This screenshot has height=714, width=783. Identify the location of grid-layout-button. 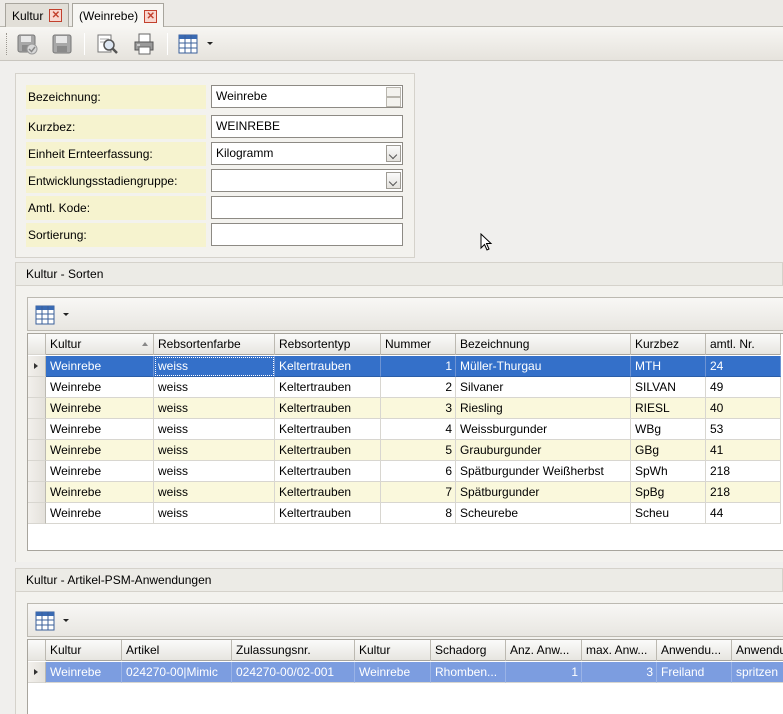
(188, 44).